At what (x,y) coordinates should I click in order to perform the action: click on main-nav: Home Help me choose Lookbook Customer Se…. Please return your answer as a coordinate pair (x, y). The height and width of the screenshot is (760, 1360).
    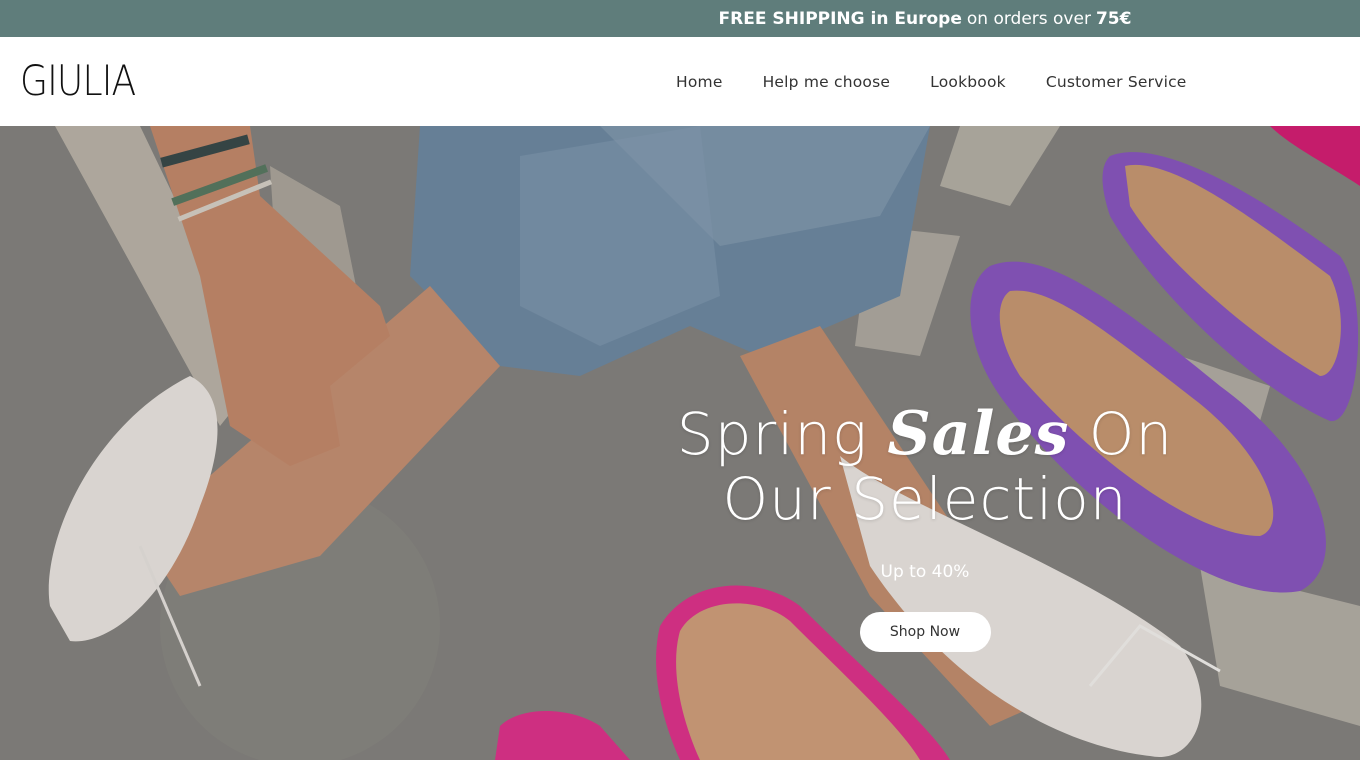
    Looking at the image, I should click on (931, 81).